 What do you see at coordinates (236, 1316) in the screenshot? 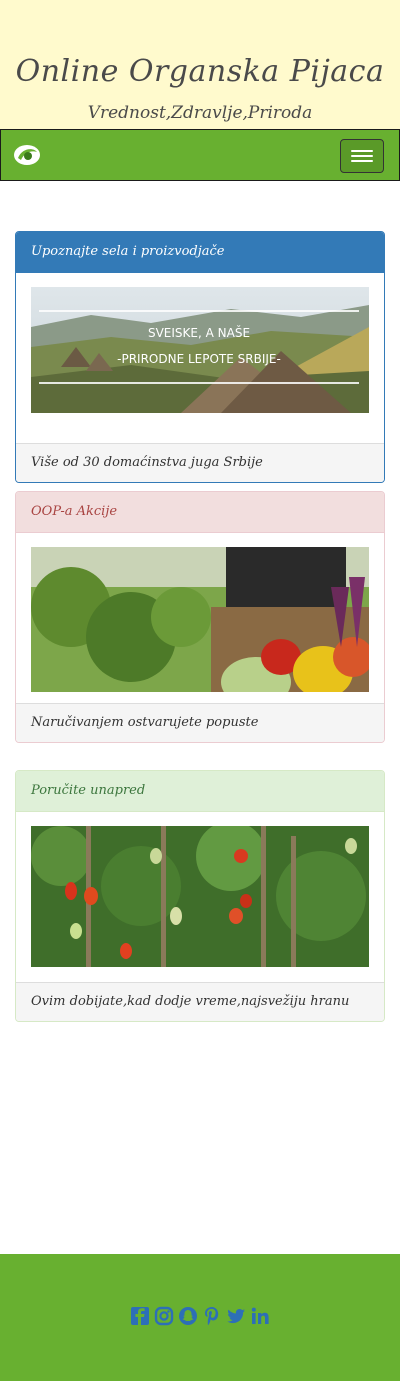
I see `twitter-icon` at bounding box center [236, 1316].